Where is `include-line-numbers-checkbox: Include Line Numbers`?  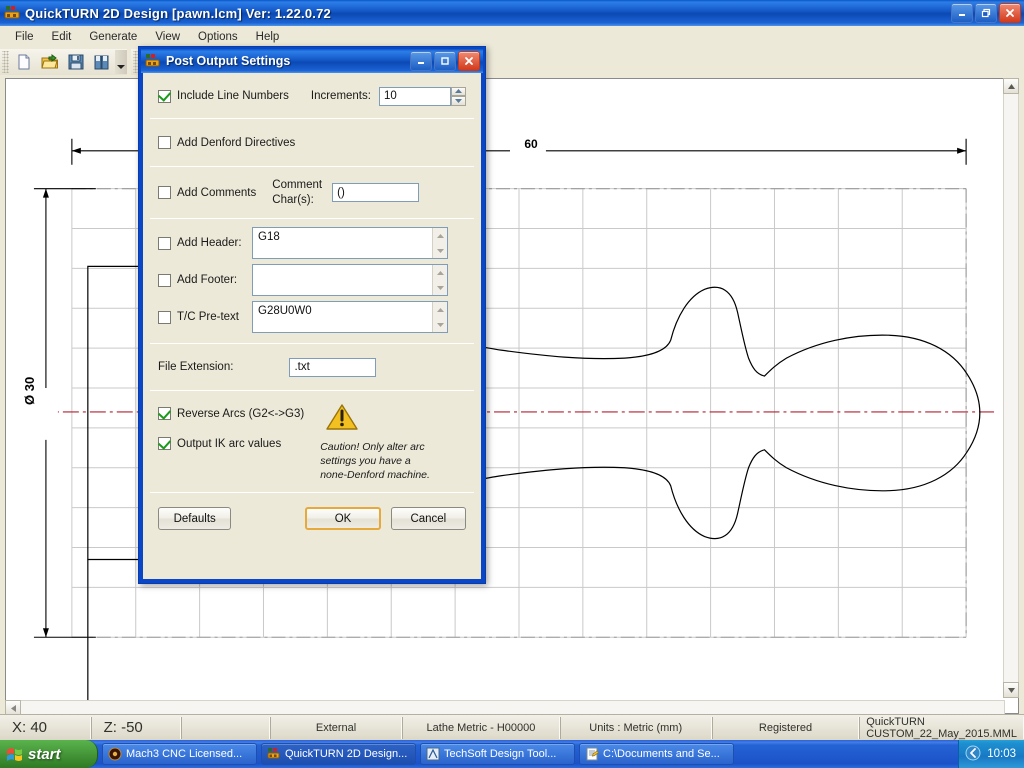
include-line-numbers-checkbox: Include Line Numbers is located at coordinates (223, 96).